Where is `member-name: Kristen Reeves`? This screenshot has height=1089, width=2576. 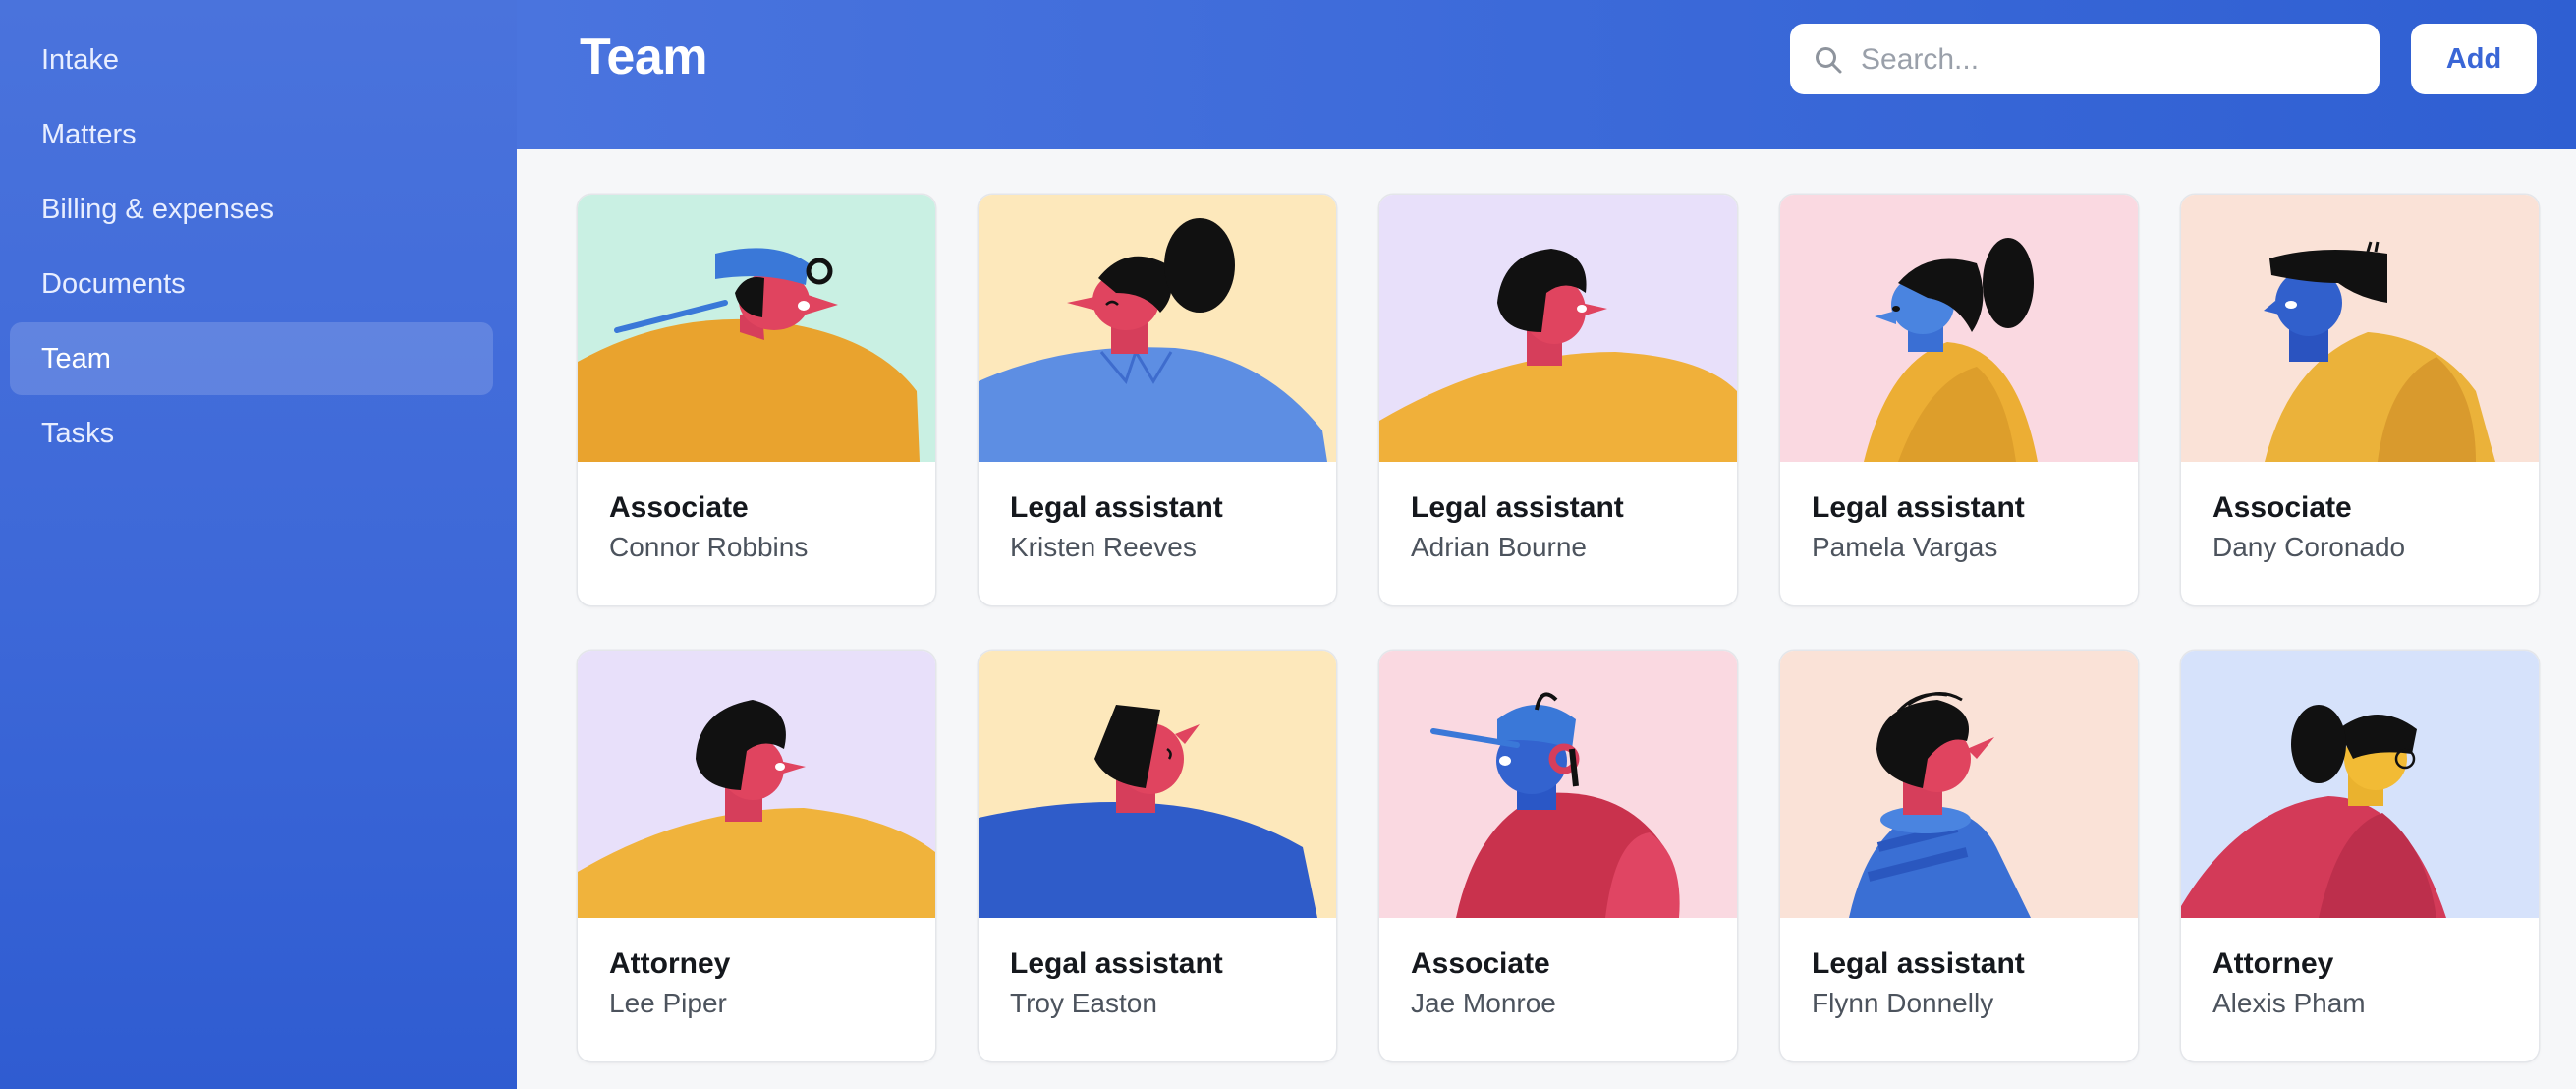 member-name: Kristen Reeves is located at coordinates (1103, 547).